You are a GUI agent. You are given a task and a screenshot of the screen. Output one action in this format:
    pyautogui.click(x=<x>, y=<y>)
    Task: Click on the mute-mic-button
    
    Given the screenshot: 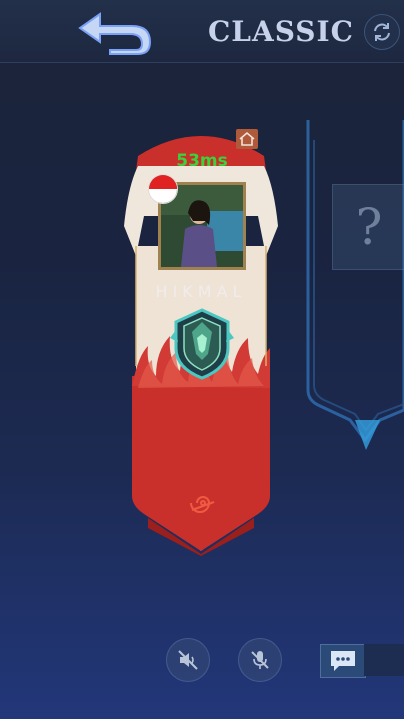 What is the action you would take?
    pyautogui.click(x=260, y=660)
    